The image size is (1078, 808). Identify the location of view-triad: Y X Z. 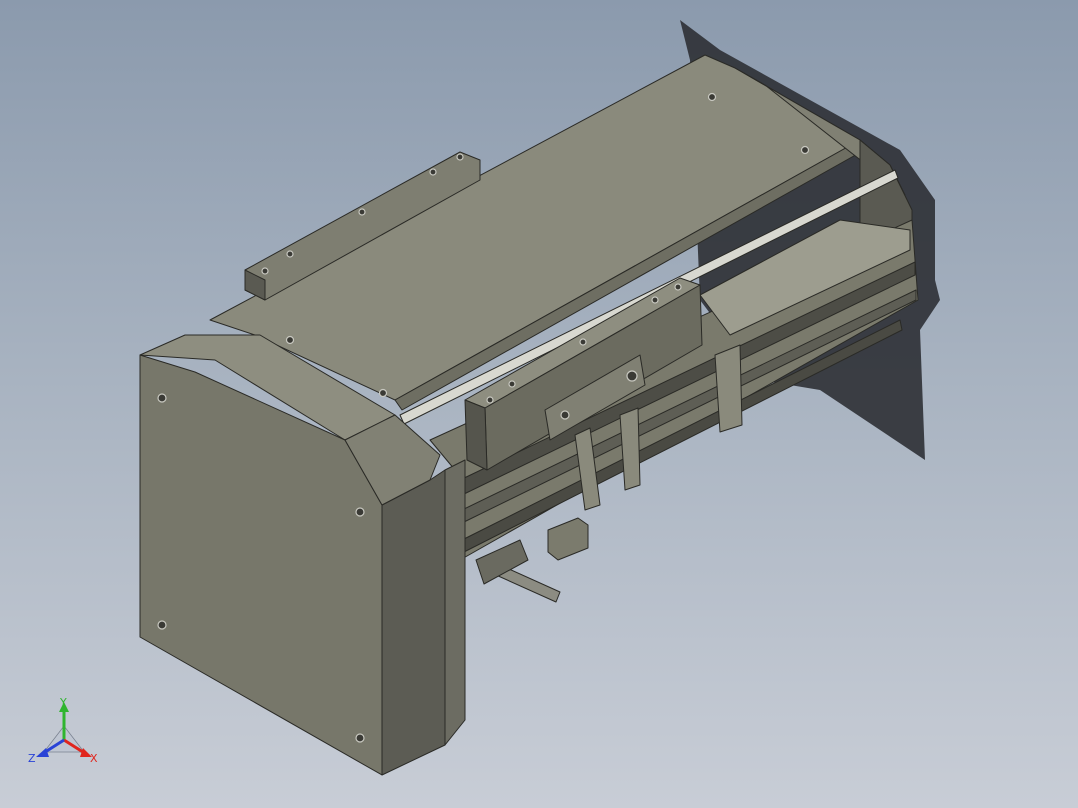
(66, 733).